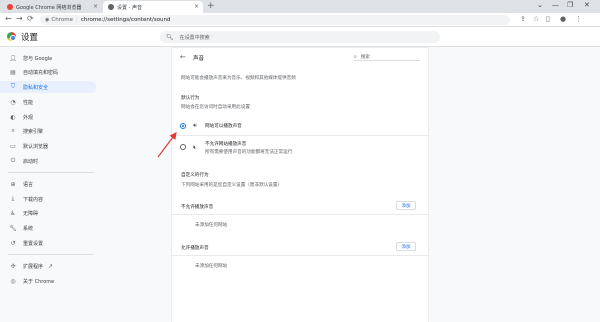  What do you see at coordinates (48, 228) in the screenshot?
I see `sidebar-item-system: 🔧︎ 系统` at bounding box center [48, 228].